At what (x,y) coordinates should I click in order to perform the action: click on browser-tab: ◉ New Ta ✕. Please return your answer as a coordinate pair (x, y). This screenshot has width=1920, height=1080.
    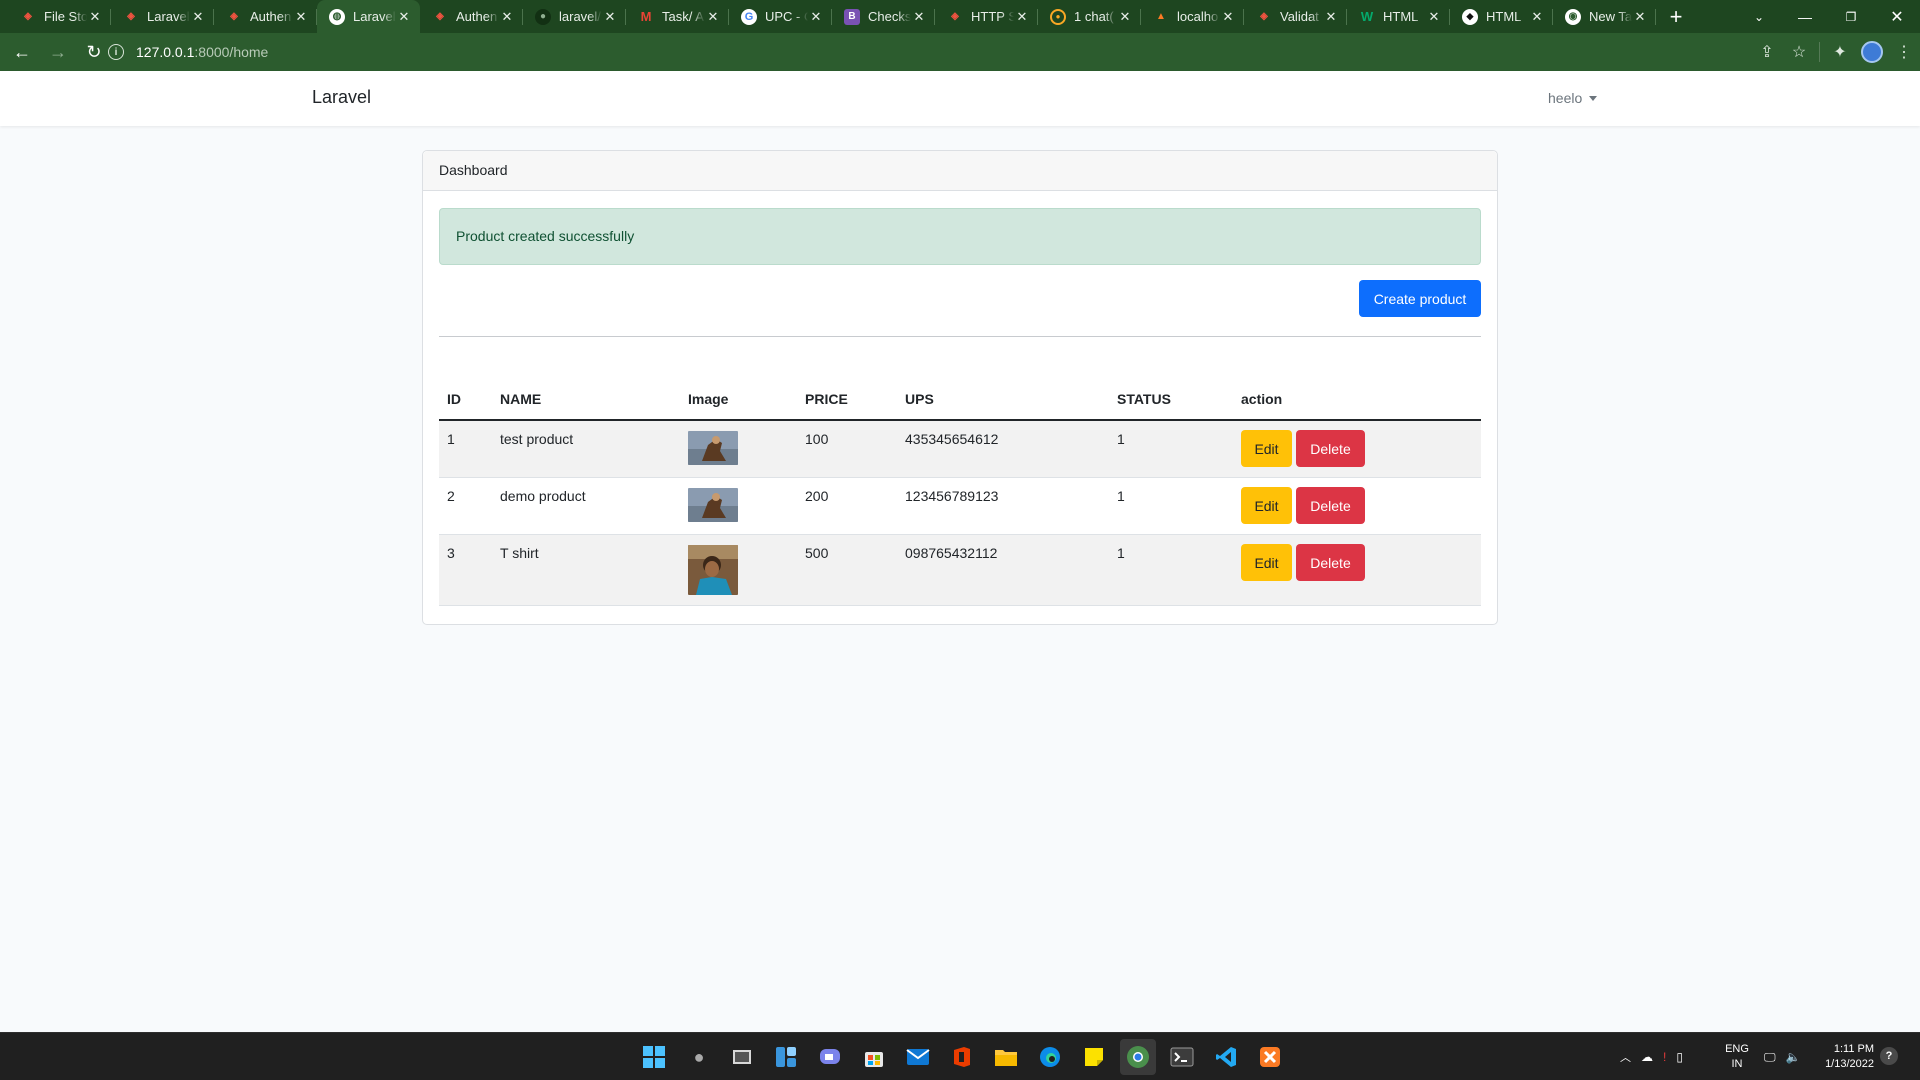
    Looking at the image, I should click on (1604, 16).